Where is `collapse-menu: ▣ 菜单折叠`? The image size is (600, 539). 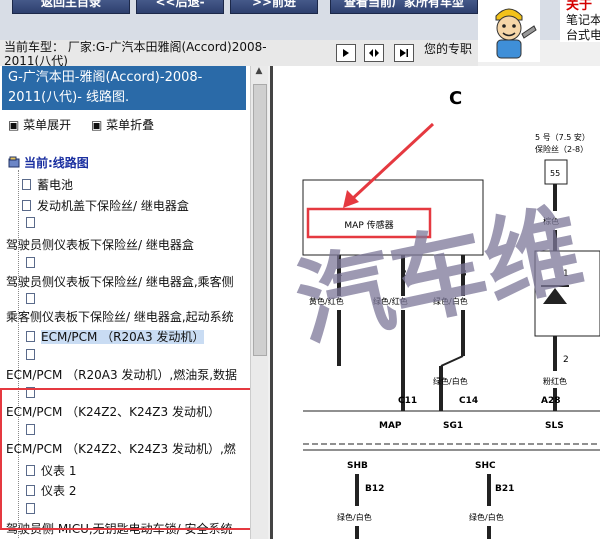 collapse-menu: ▣ 菜单折叠 is located at coordinates (126, 125).